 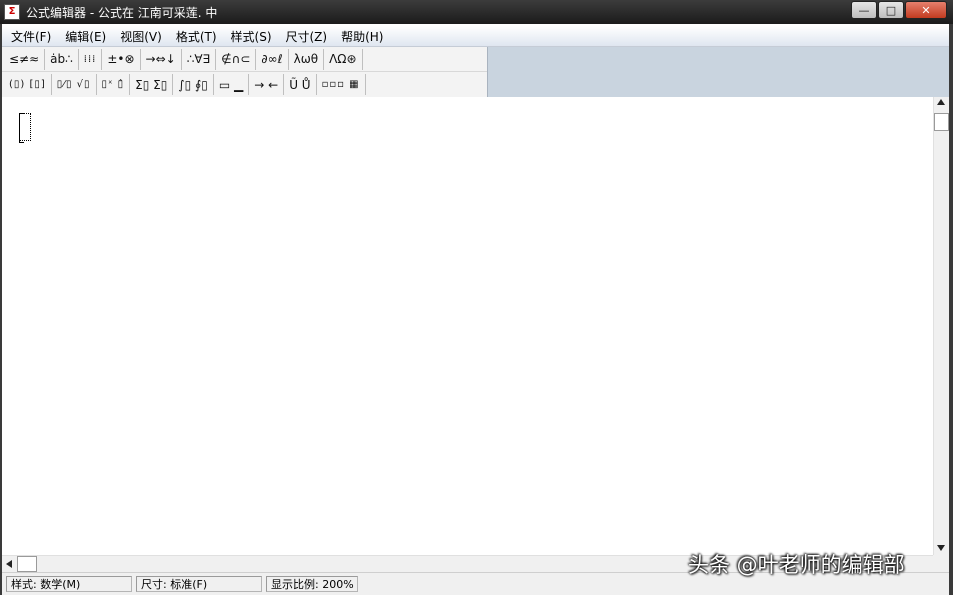 What do you see at coordinates (341, 84) in the screenshot?
I see `matrix-templates-button: ▫▫▫ ▦` at bounding box center [341, 84].